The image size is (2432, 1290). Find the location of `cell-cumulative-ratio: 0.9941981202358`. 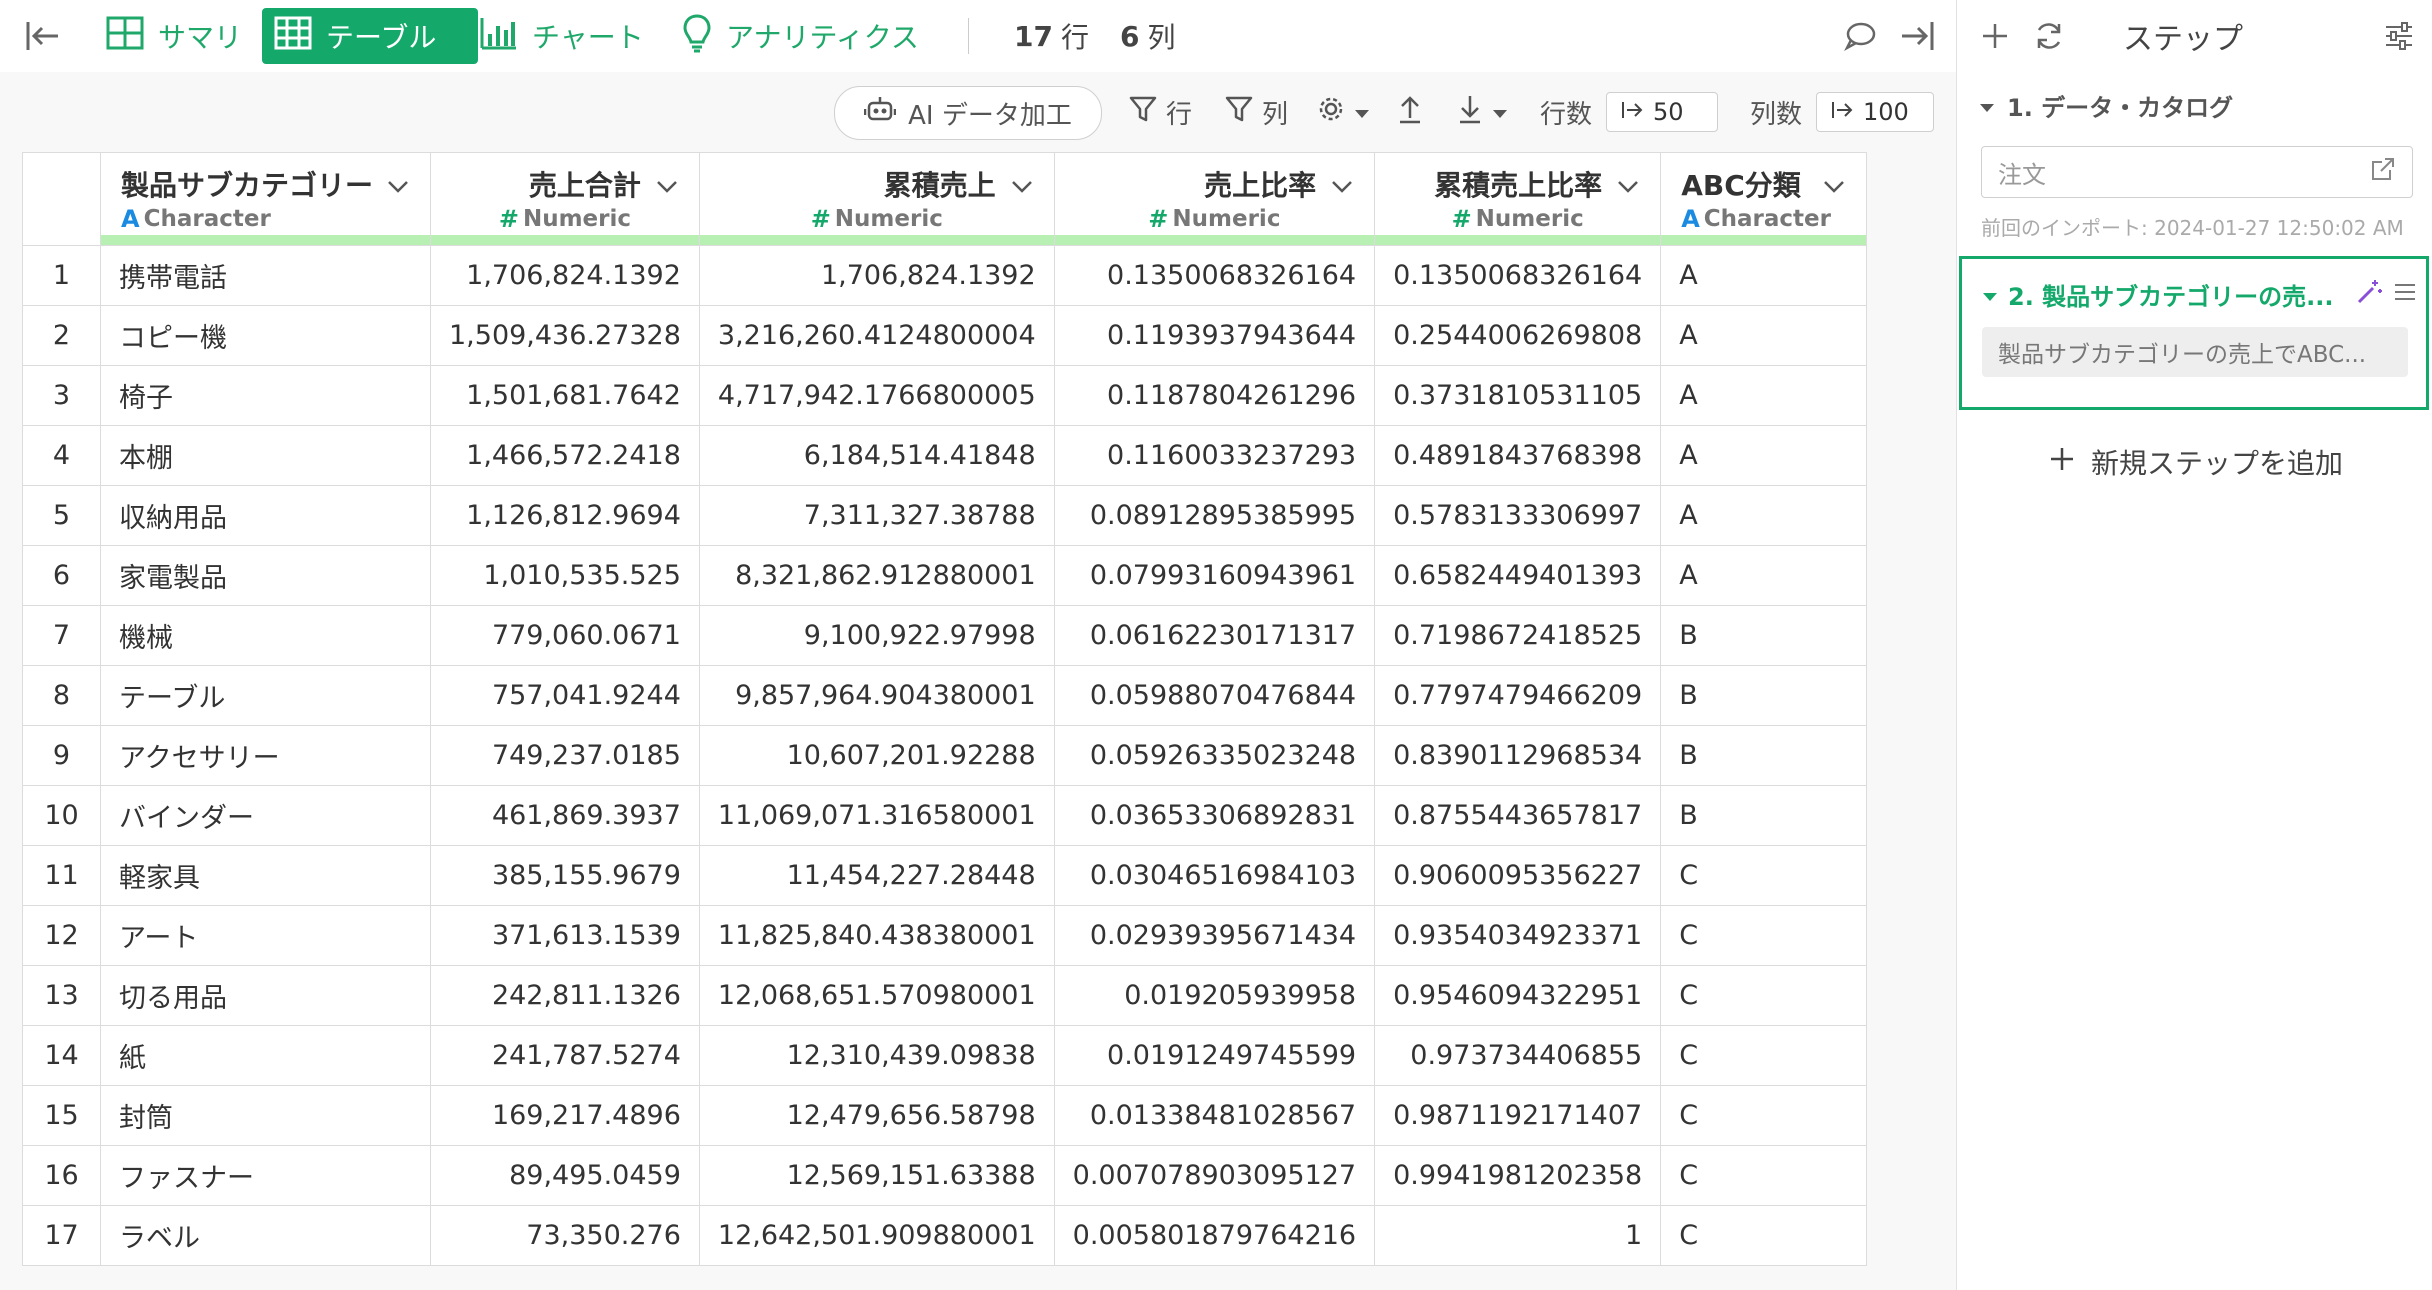

cell-cumulative-ratio: 0.9941981202358 is located at coordinates (1518, 1175).